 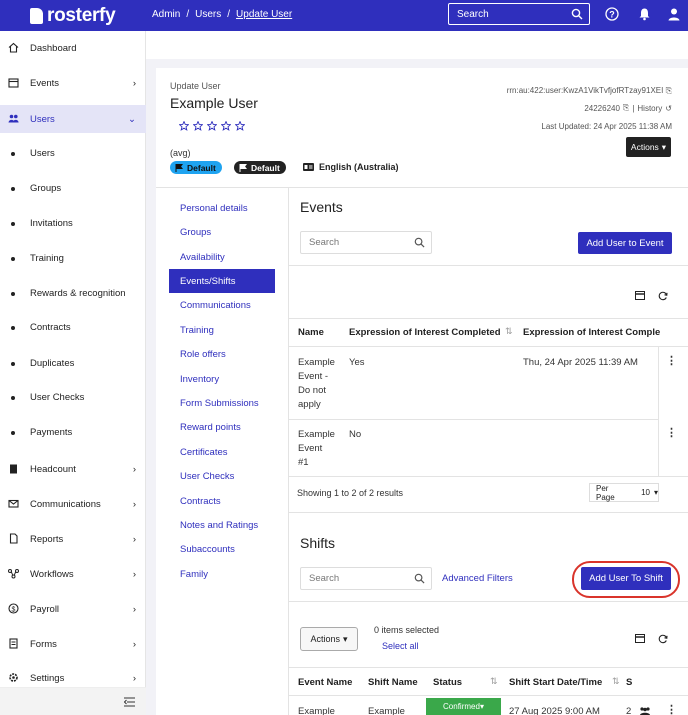 I want to click on rating-stars, so click(x=212, y=126).